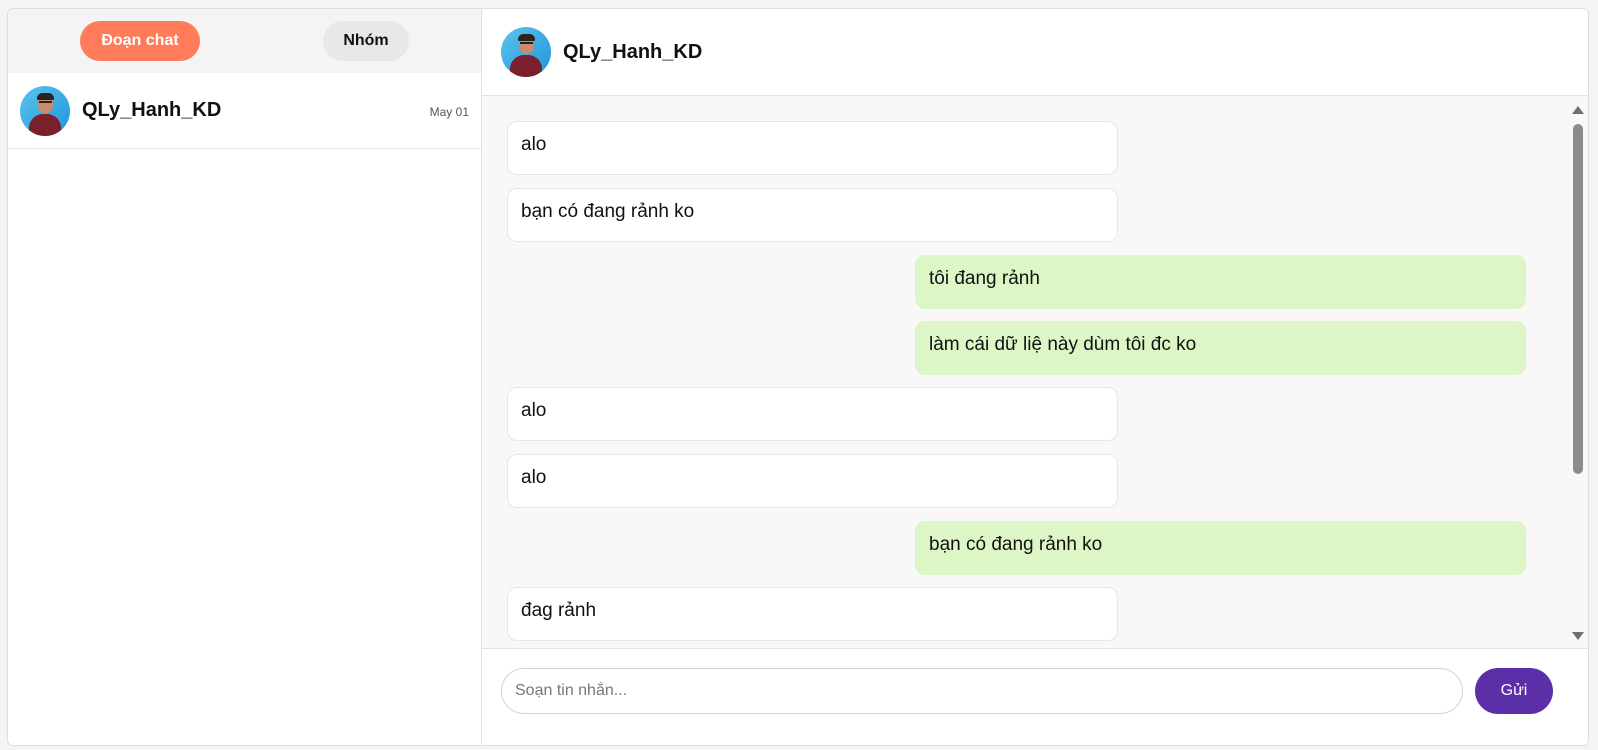 This screenshot has height=750, width=1598. Describe the element at coordinates (982, 691) in the screenshot. I see `message-input` at that location.